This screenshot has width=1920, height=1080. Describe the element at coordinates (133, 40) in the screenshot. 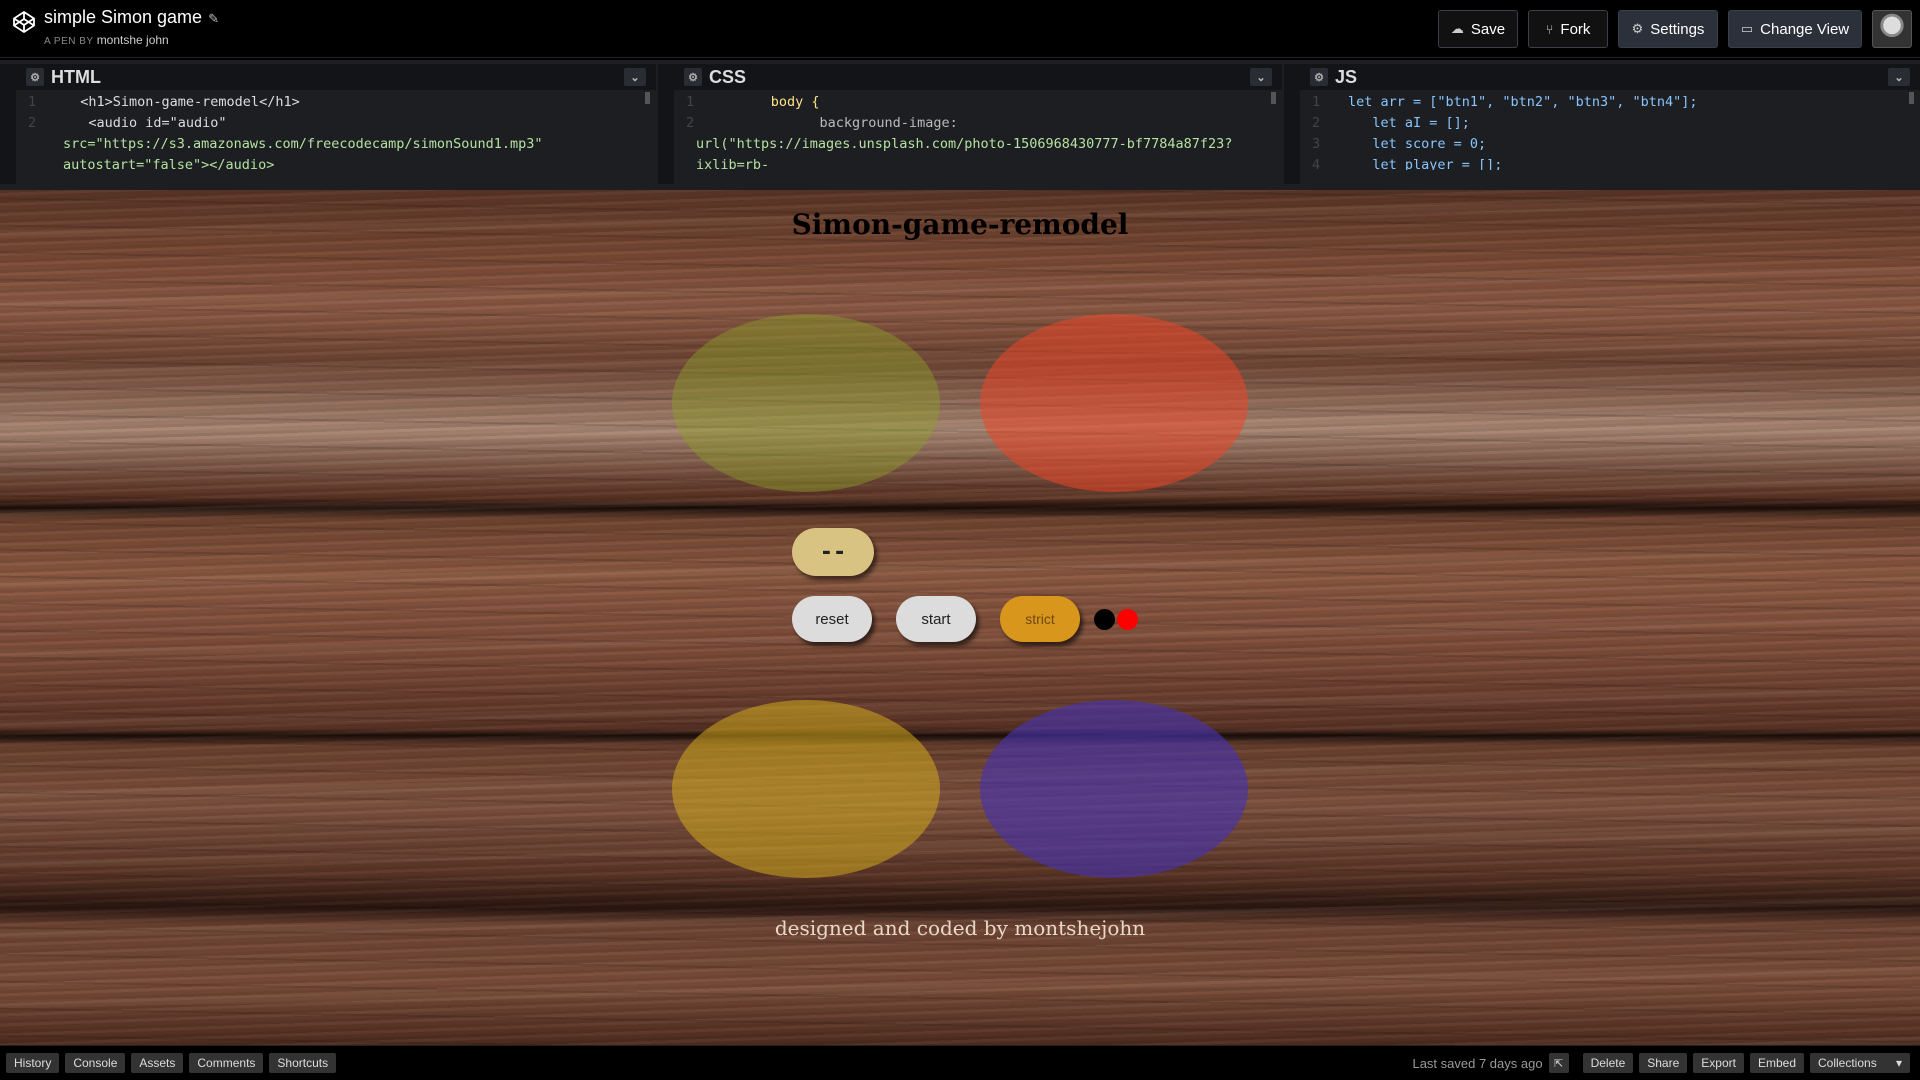

I see `author-link: montshe john` at that location.